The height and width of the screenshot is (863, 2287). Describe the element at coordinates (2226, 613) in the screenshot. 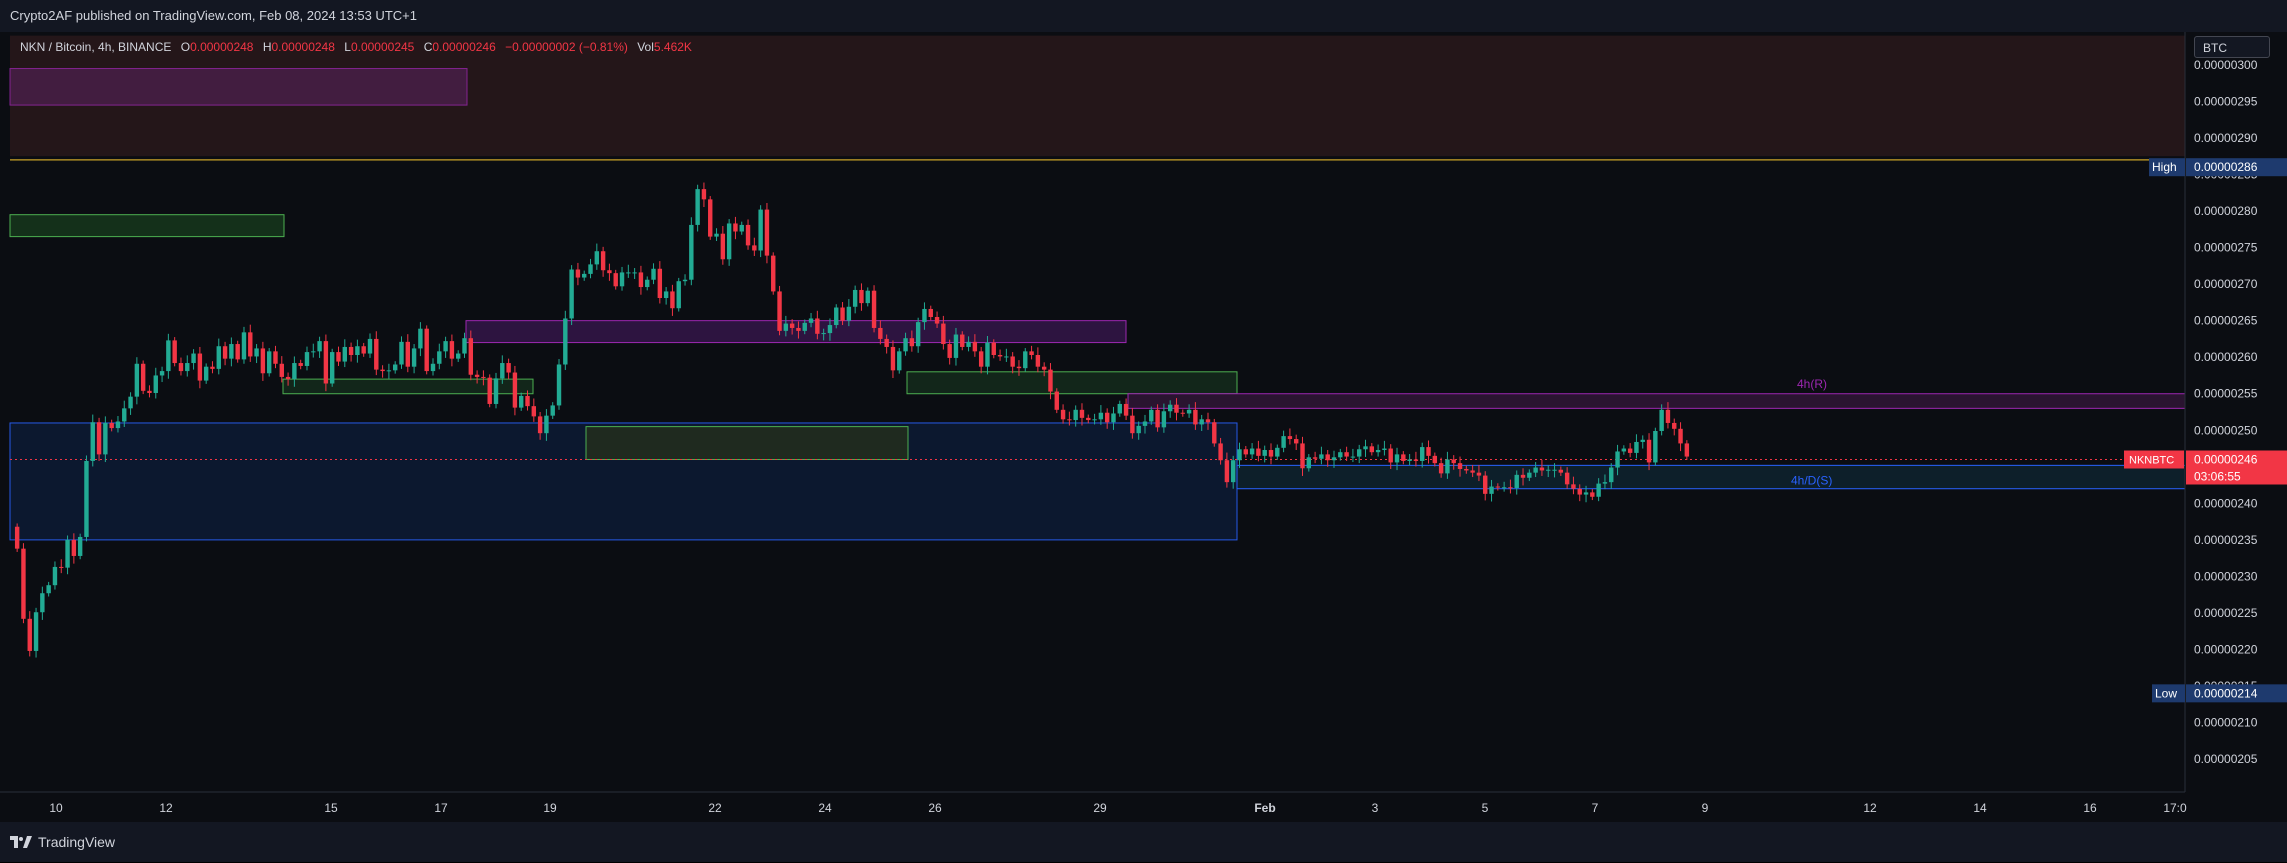

I see `y-tick-label: 0.00000225` at that location.